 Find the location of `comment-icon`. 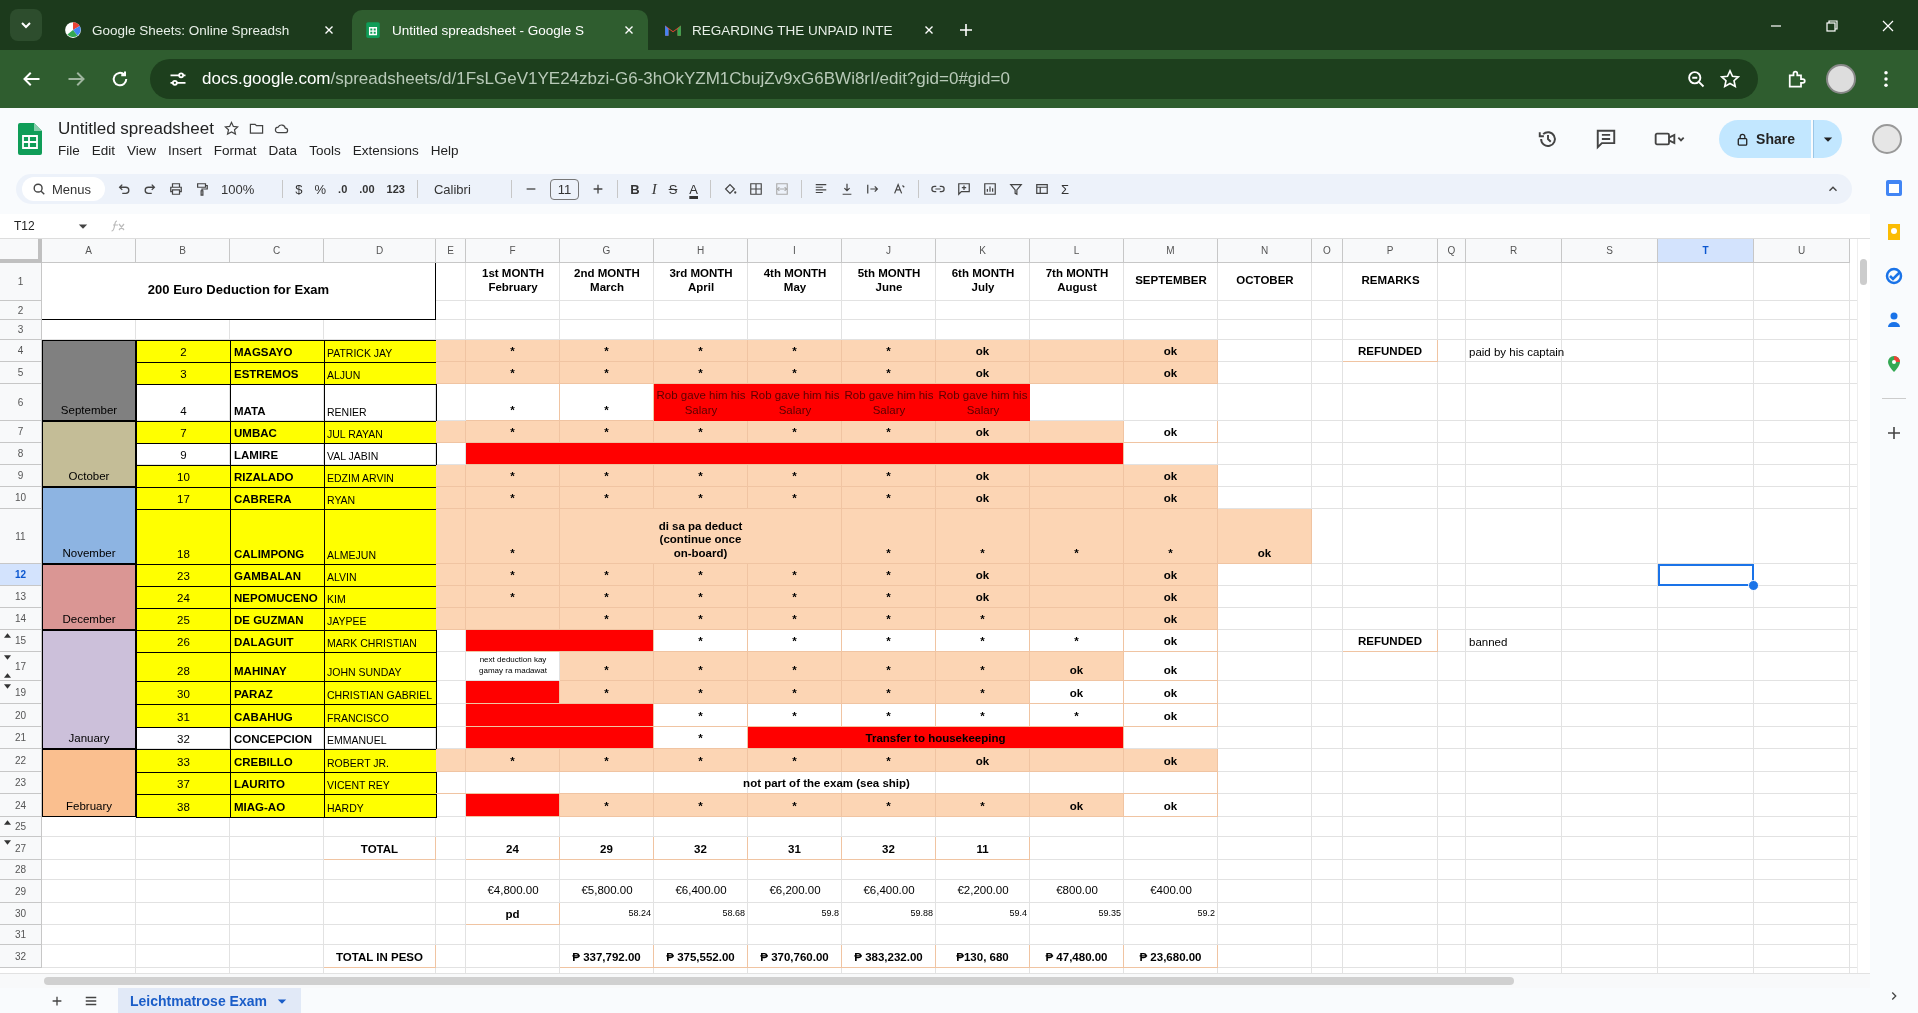

comment-icon is located at coordinates (1606, 139).